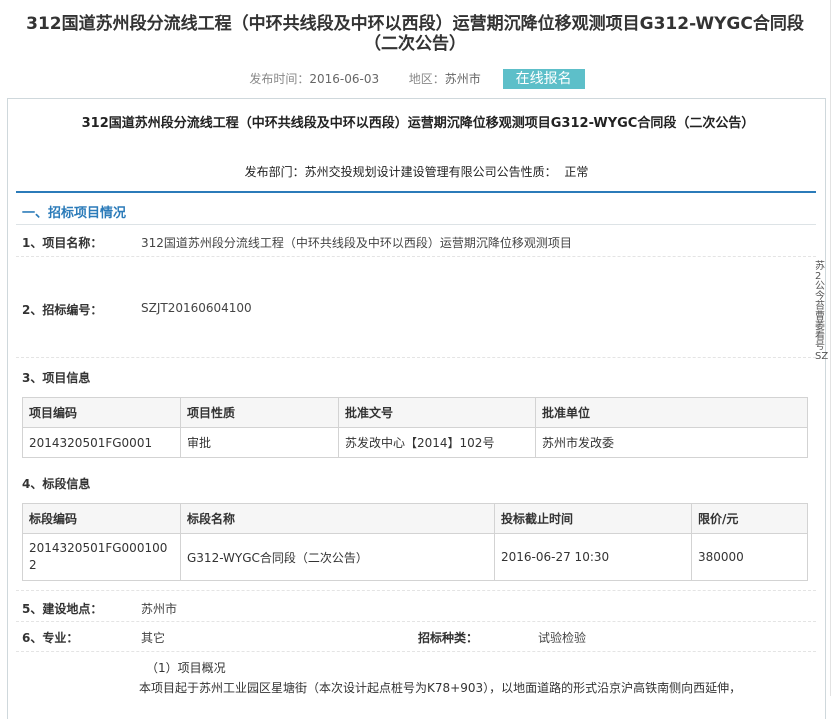  What do you see at coordinates (50, 638) in the screenshot?
I see `major-label: 6、专业：` at bounding box center [50, 638].